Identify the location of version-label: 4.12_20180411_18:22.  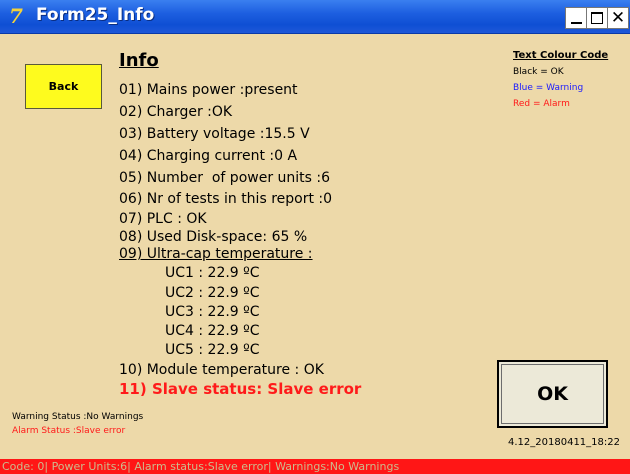
(564, 442).